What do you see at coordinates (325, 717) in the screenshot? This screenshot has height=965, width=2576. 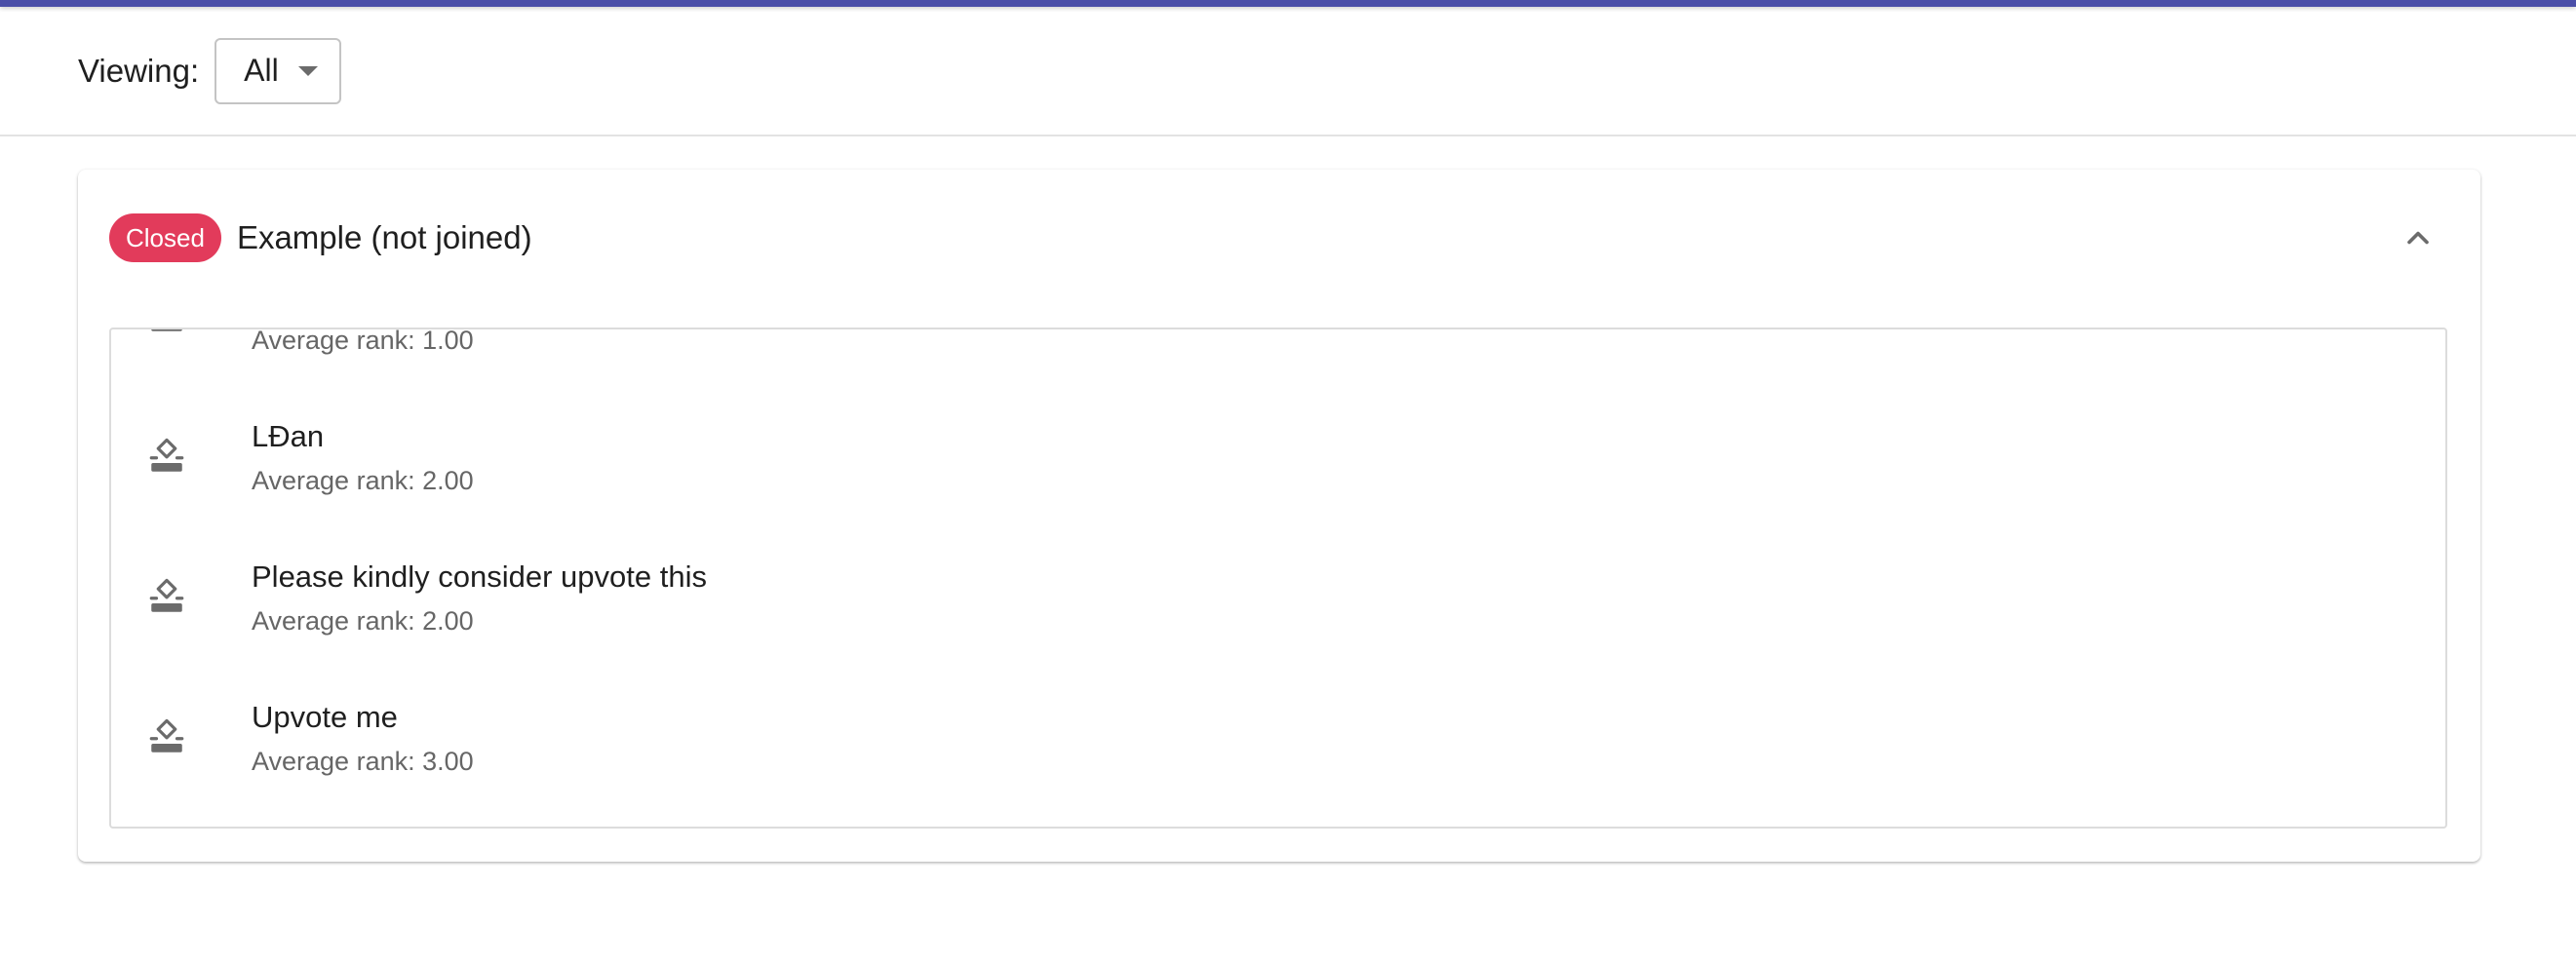 I see `option-title: Upvote me` at bounding box center [325, 717].